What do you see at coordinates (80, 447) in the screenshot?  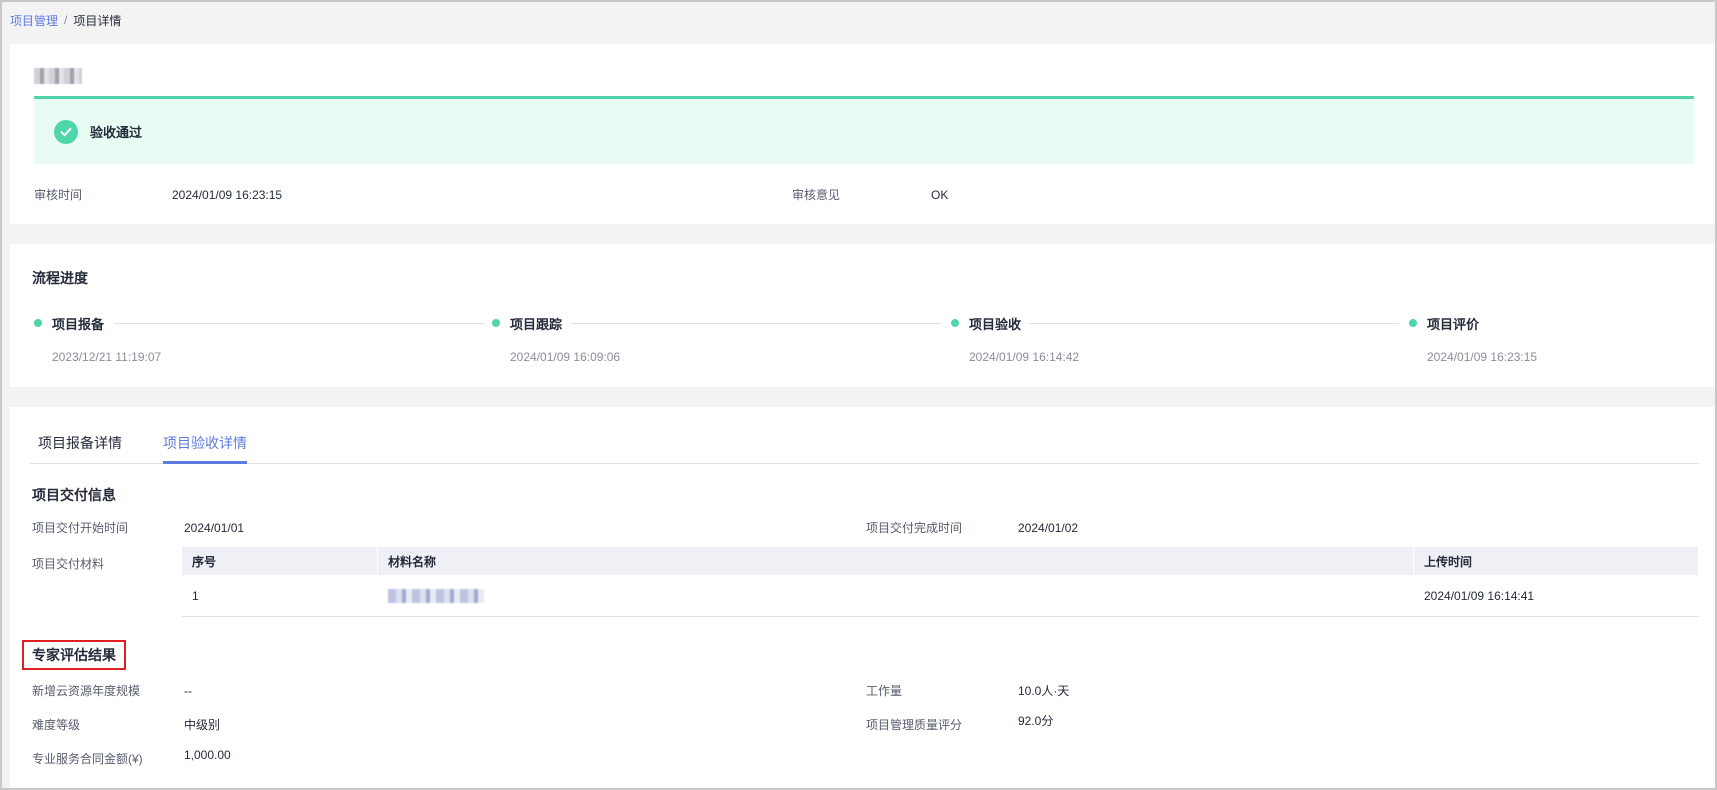 I see `tab-filing-details: 项目报备详情` at bounding box center [80, 447].